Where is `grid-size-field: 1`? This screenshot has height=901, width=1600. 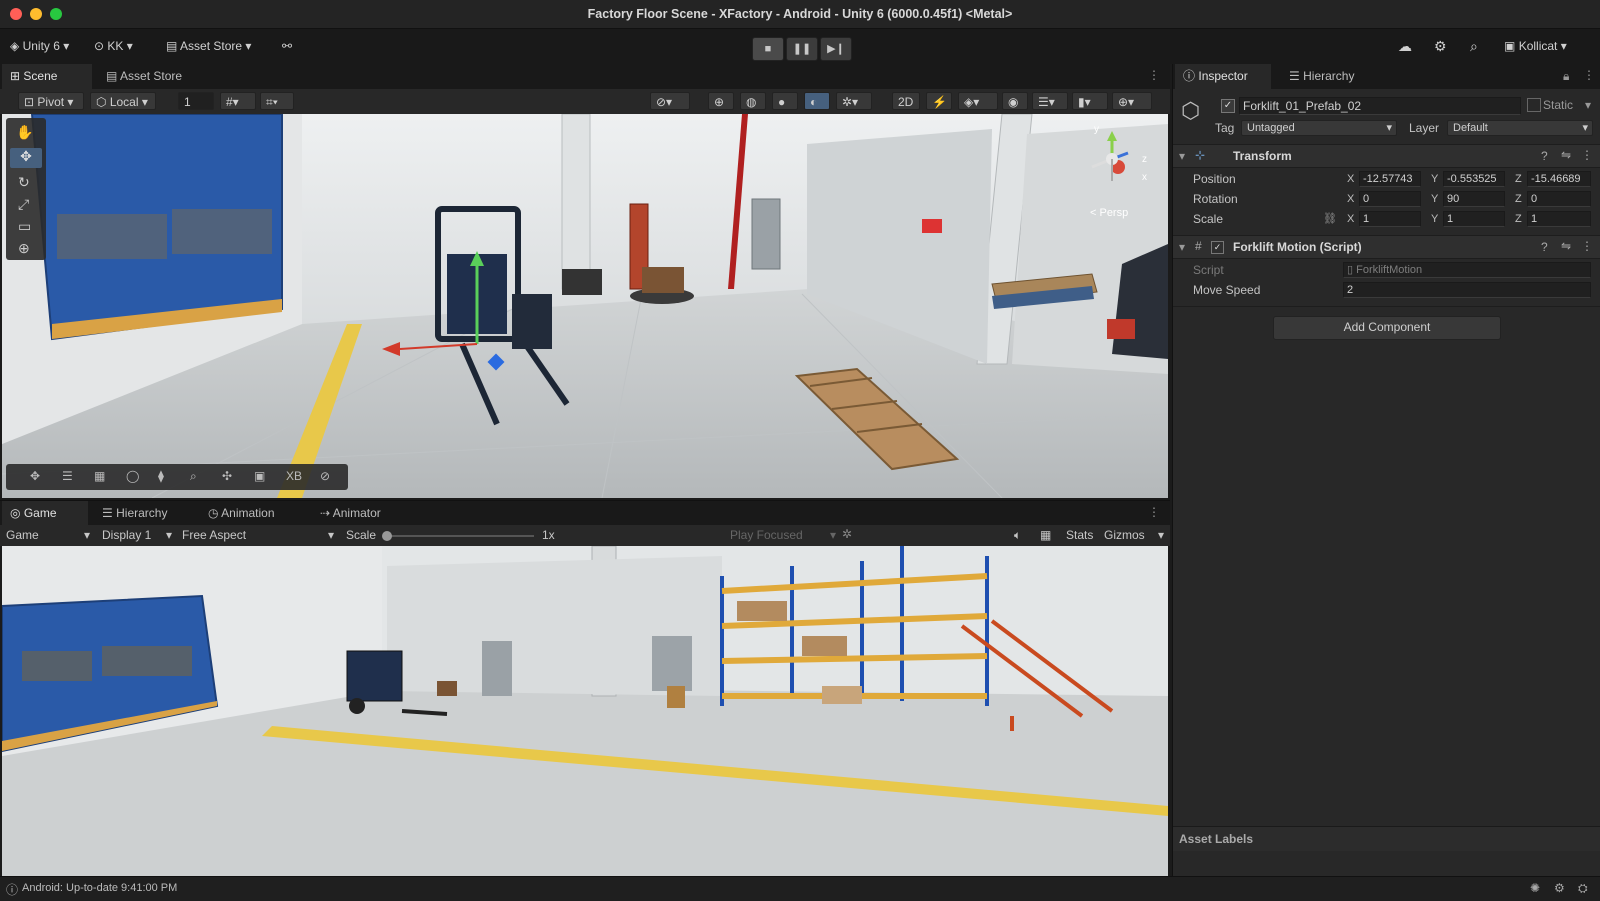 grid-size-field: 1 is located at coordinates (196, 101).